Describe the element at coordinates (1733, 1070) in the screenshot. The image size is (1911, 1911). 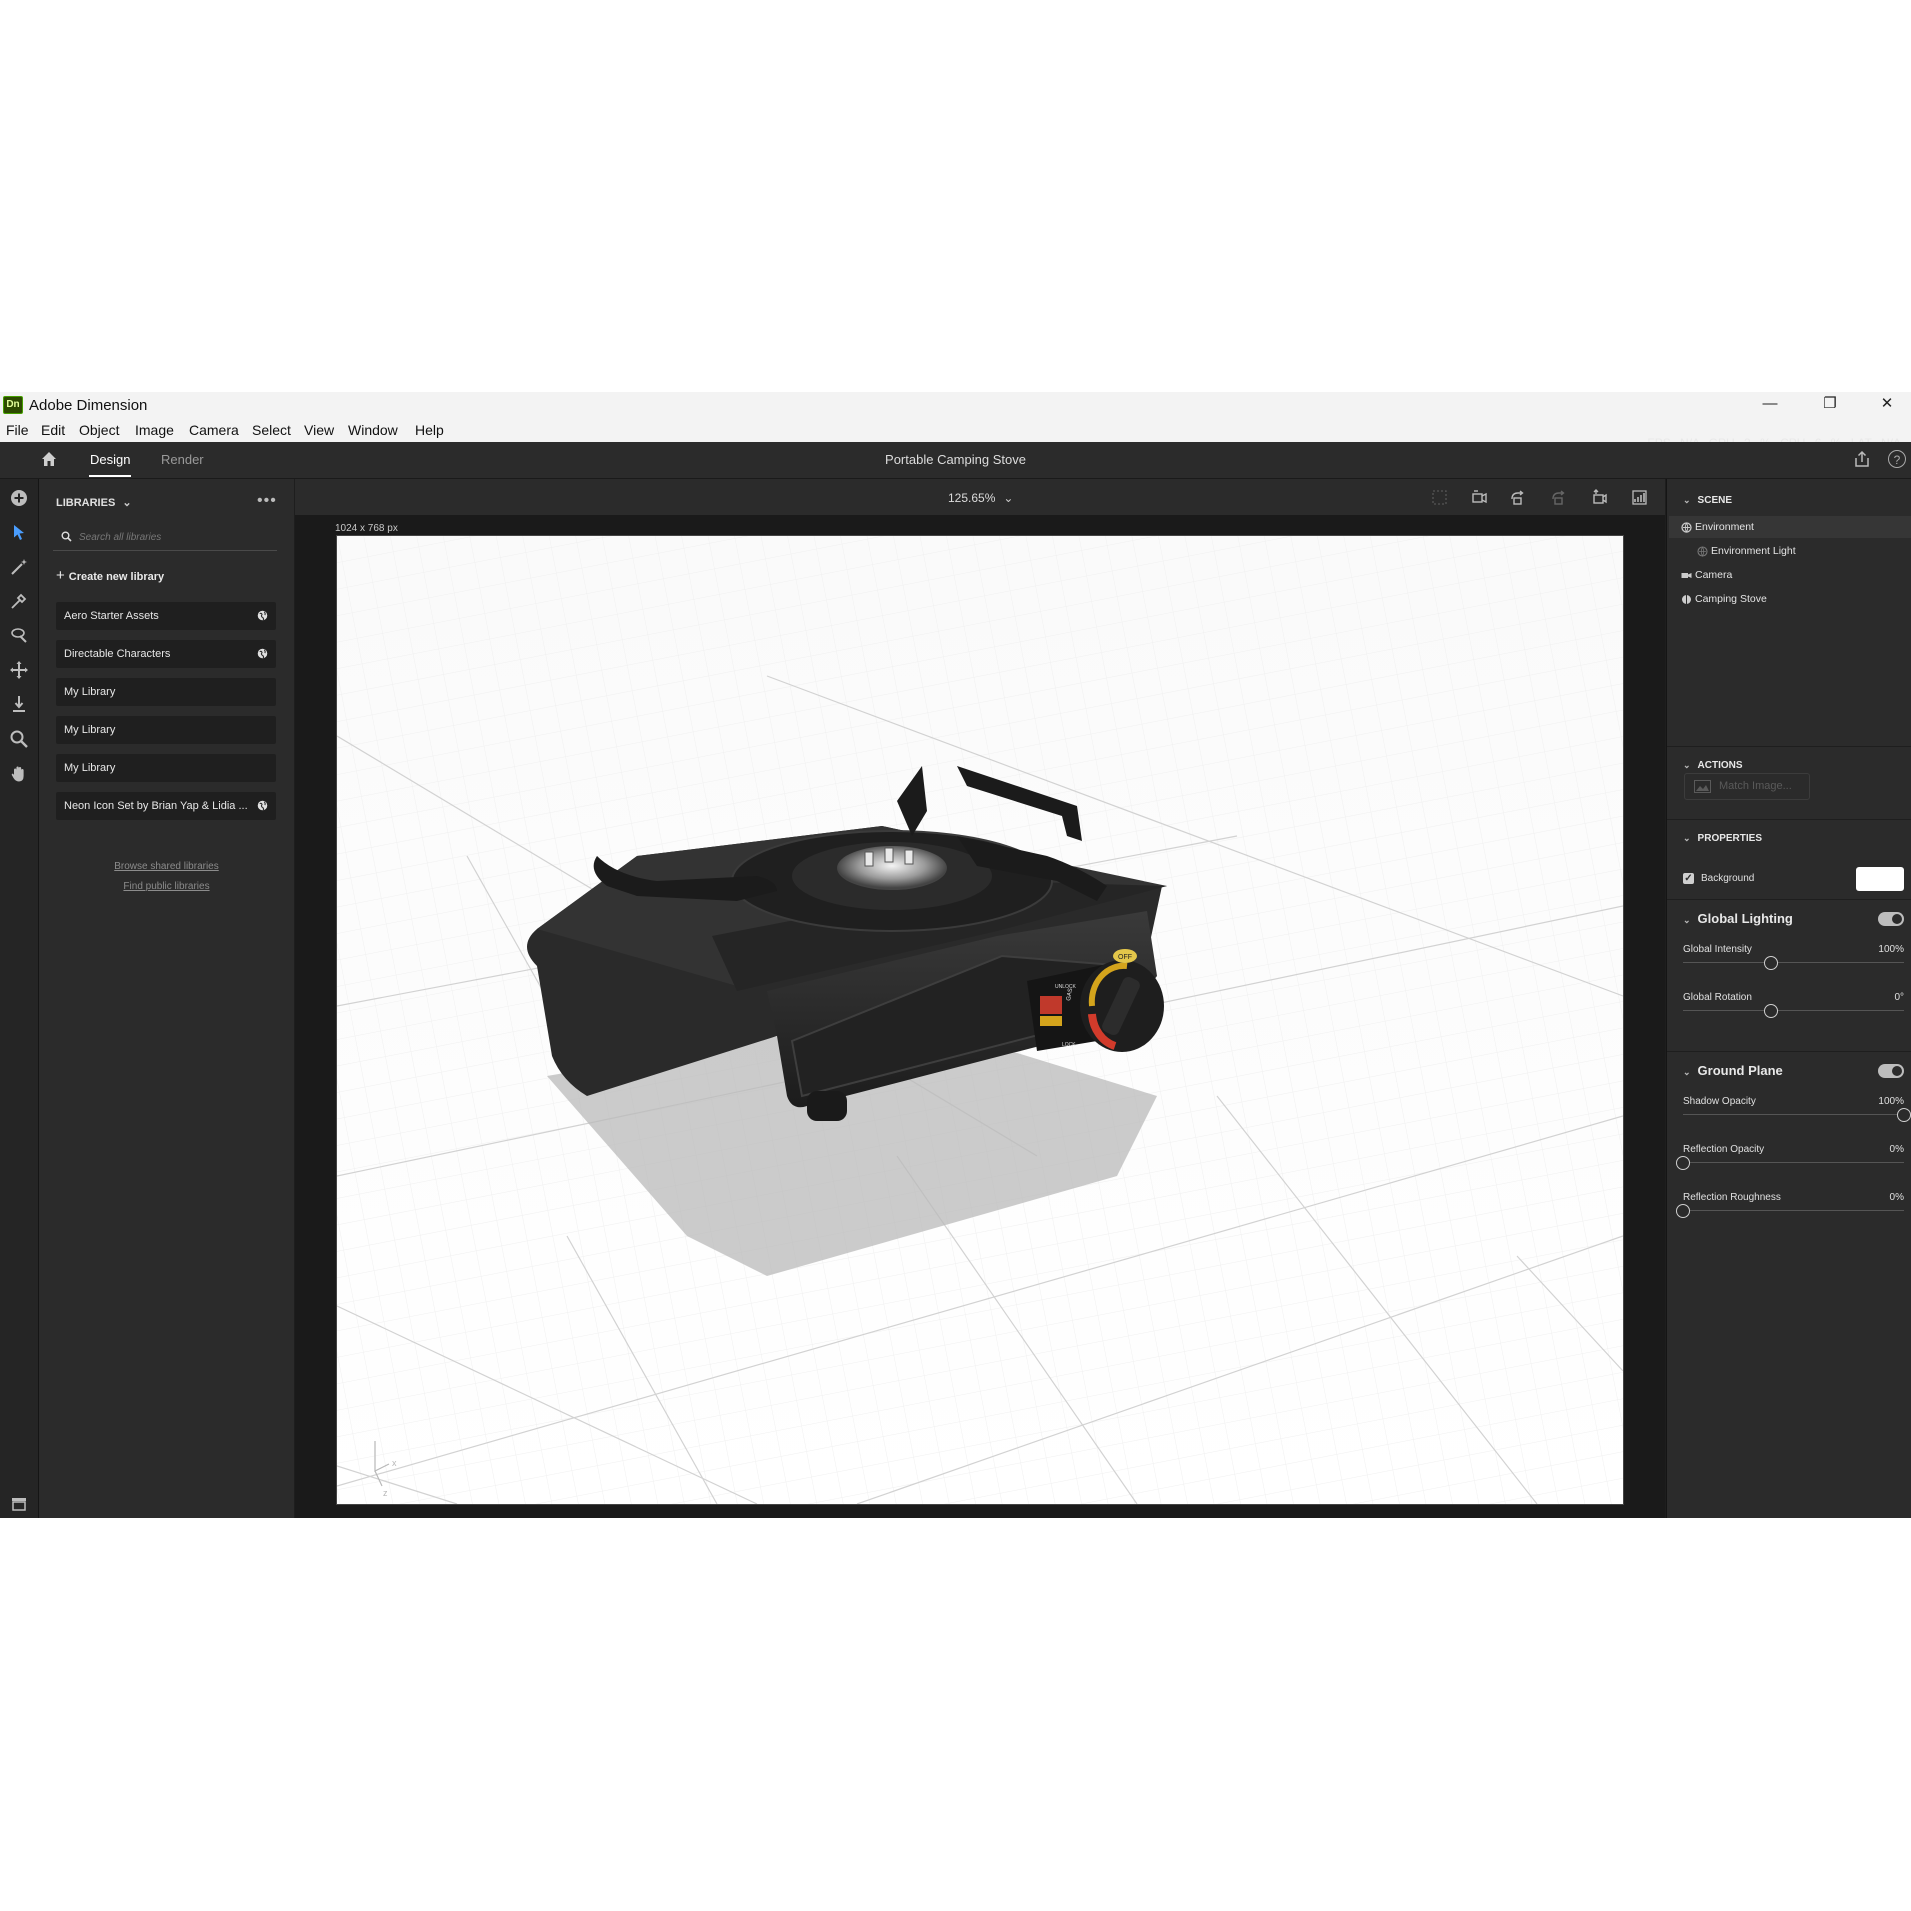
I see `ground-plane-header: ⌄ Ground Plane` at that location.